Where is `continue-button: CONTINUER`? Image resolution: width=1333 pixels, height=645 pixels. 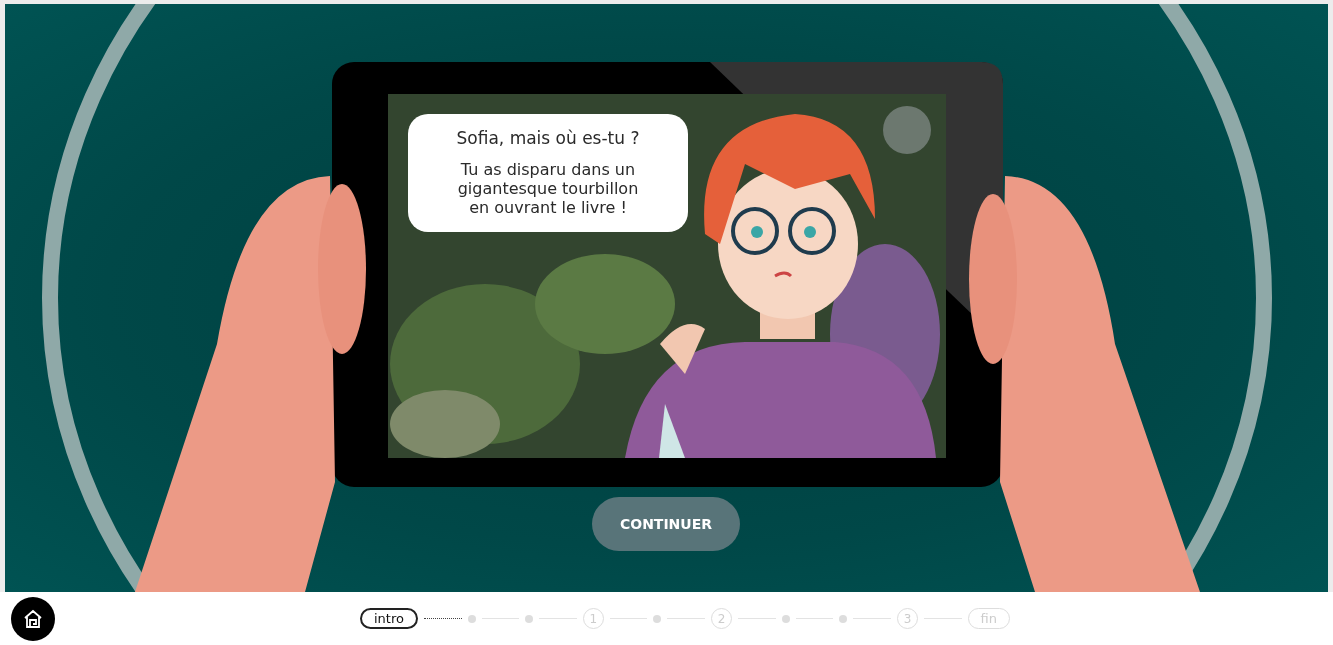 continue-button: CONTINUER is located at coordinates (666, 524).